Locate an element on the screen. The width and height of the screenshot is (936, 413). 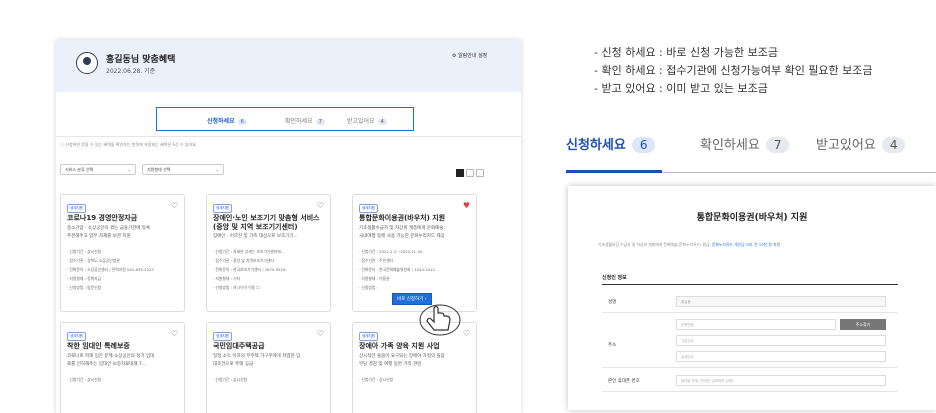
pointer-hand-icon is located at coordinates (440, 320).